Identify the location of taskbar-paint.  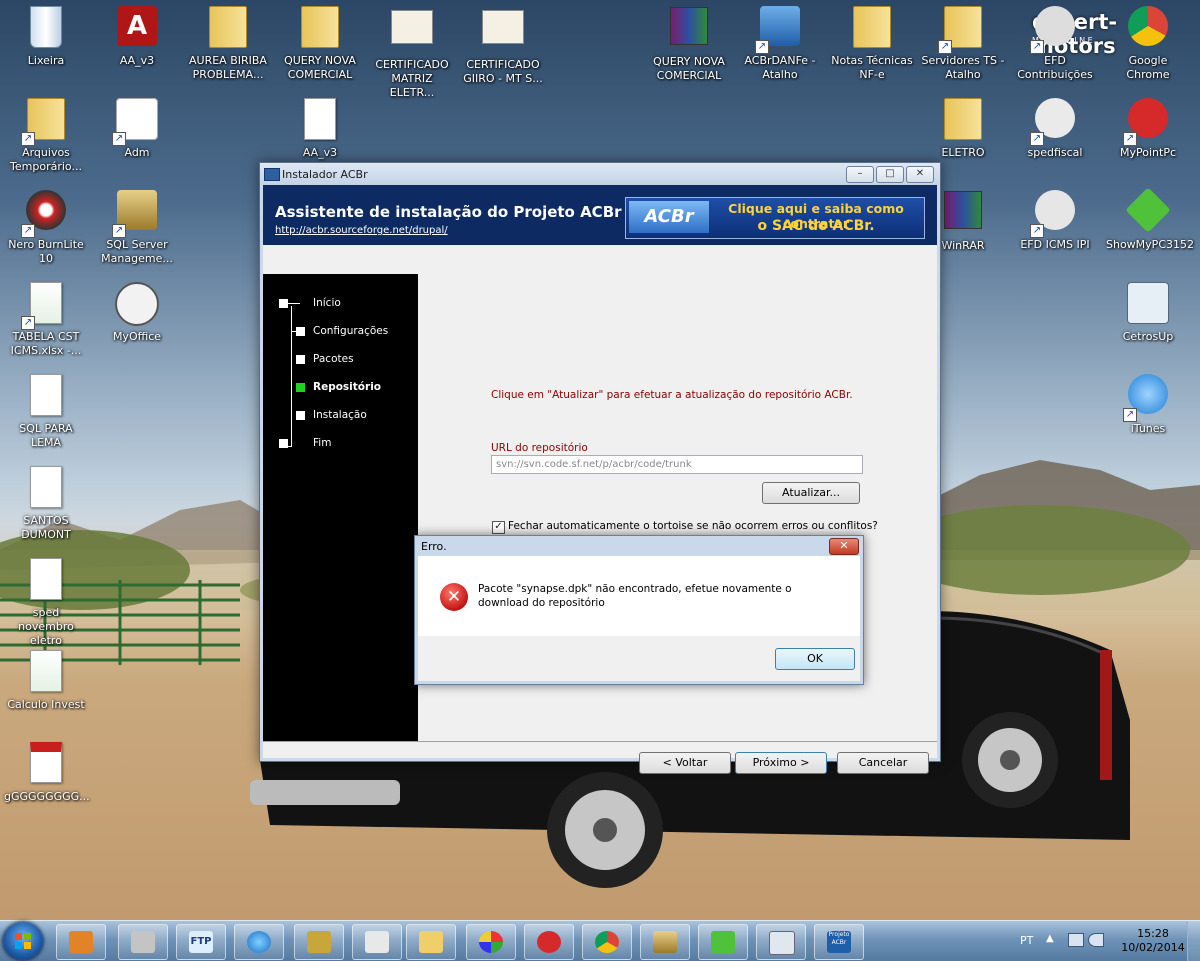
(491, 942).